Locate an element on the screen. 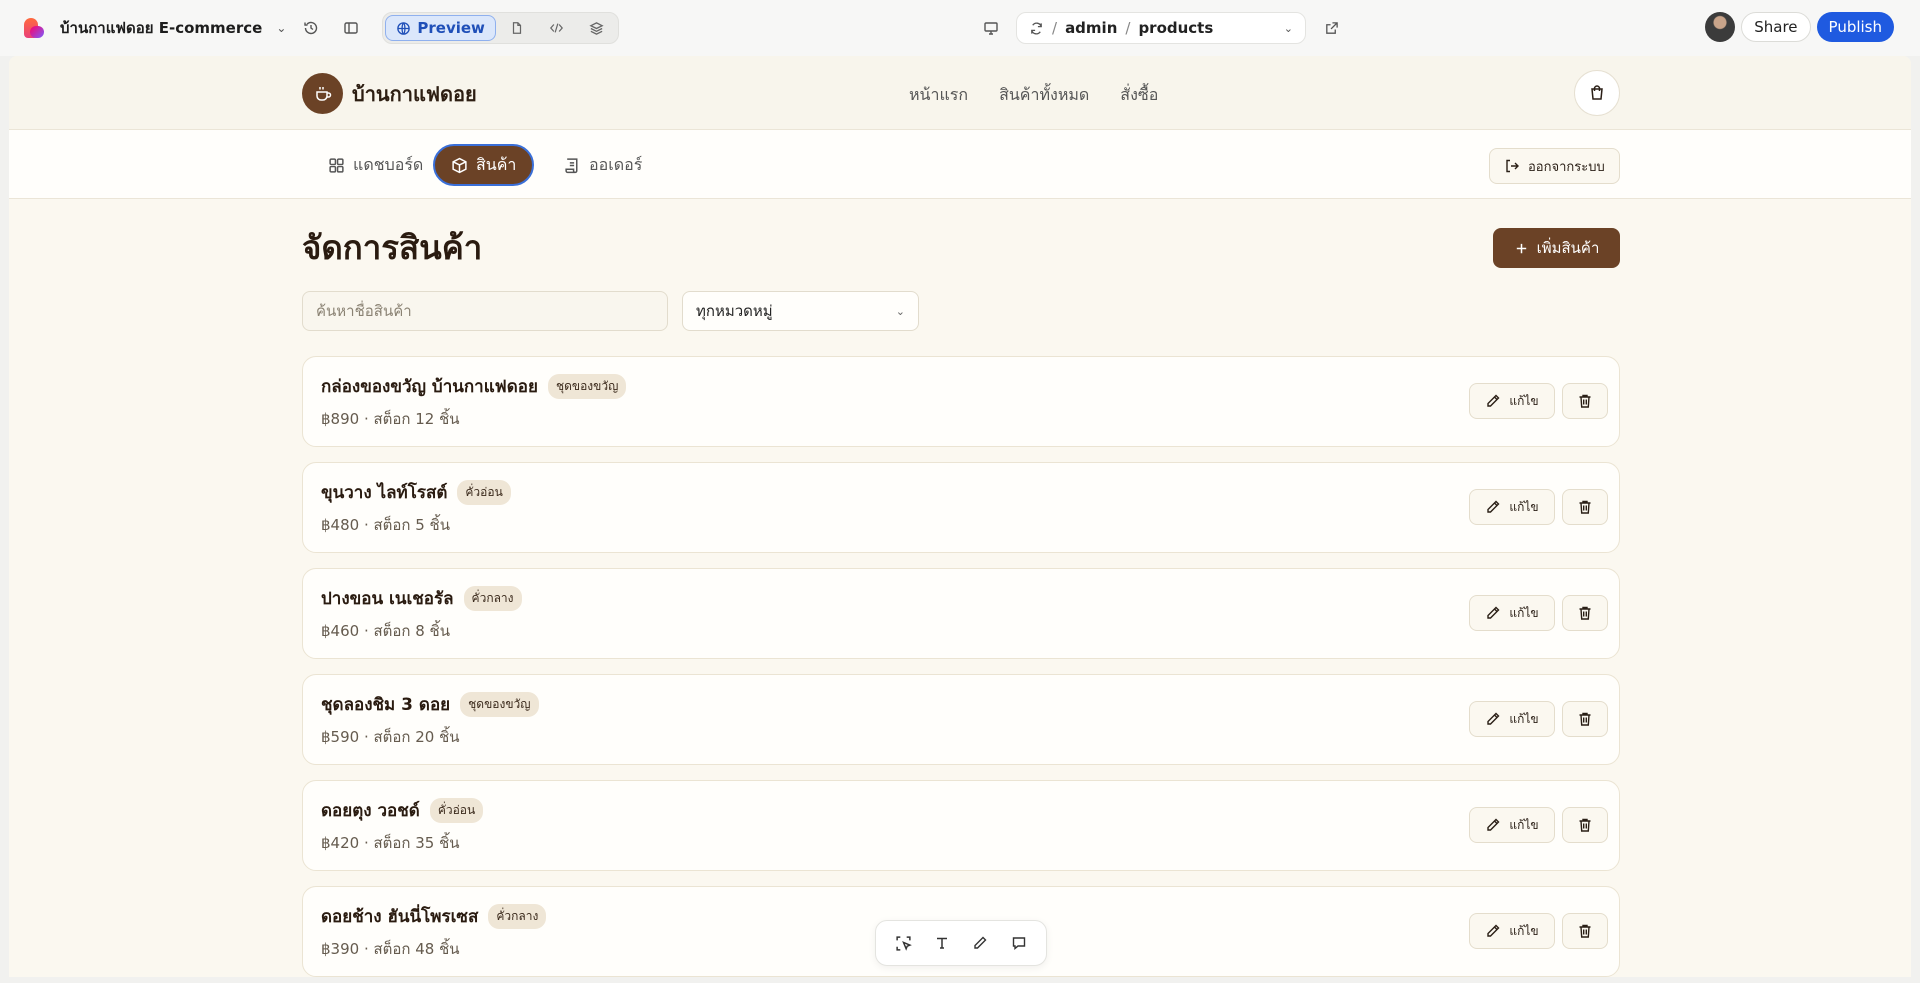 This screenshot has width=1920, height=983. product-name: ขุนวาง ไลท์โรสต์ is located at coordinates (384, 493).